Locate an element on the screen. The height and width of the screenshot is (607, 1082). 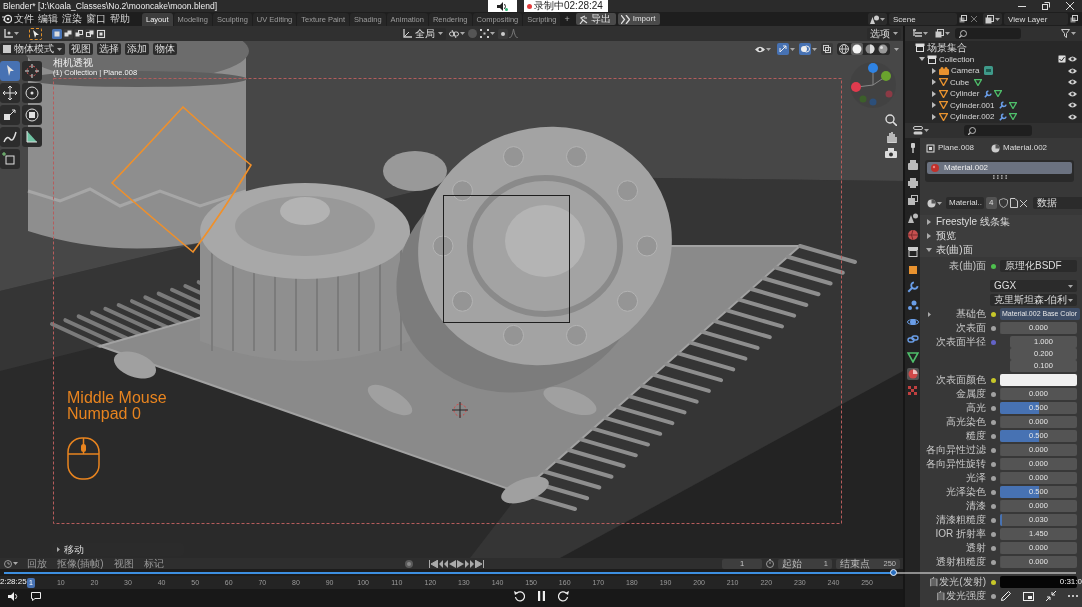
overlapping-squares-icon is located at coordinates (827, 49).